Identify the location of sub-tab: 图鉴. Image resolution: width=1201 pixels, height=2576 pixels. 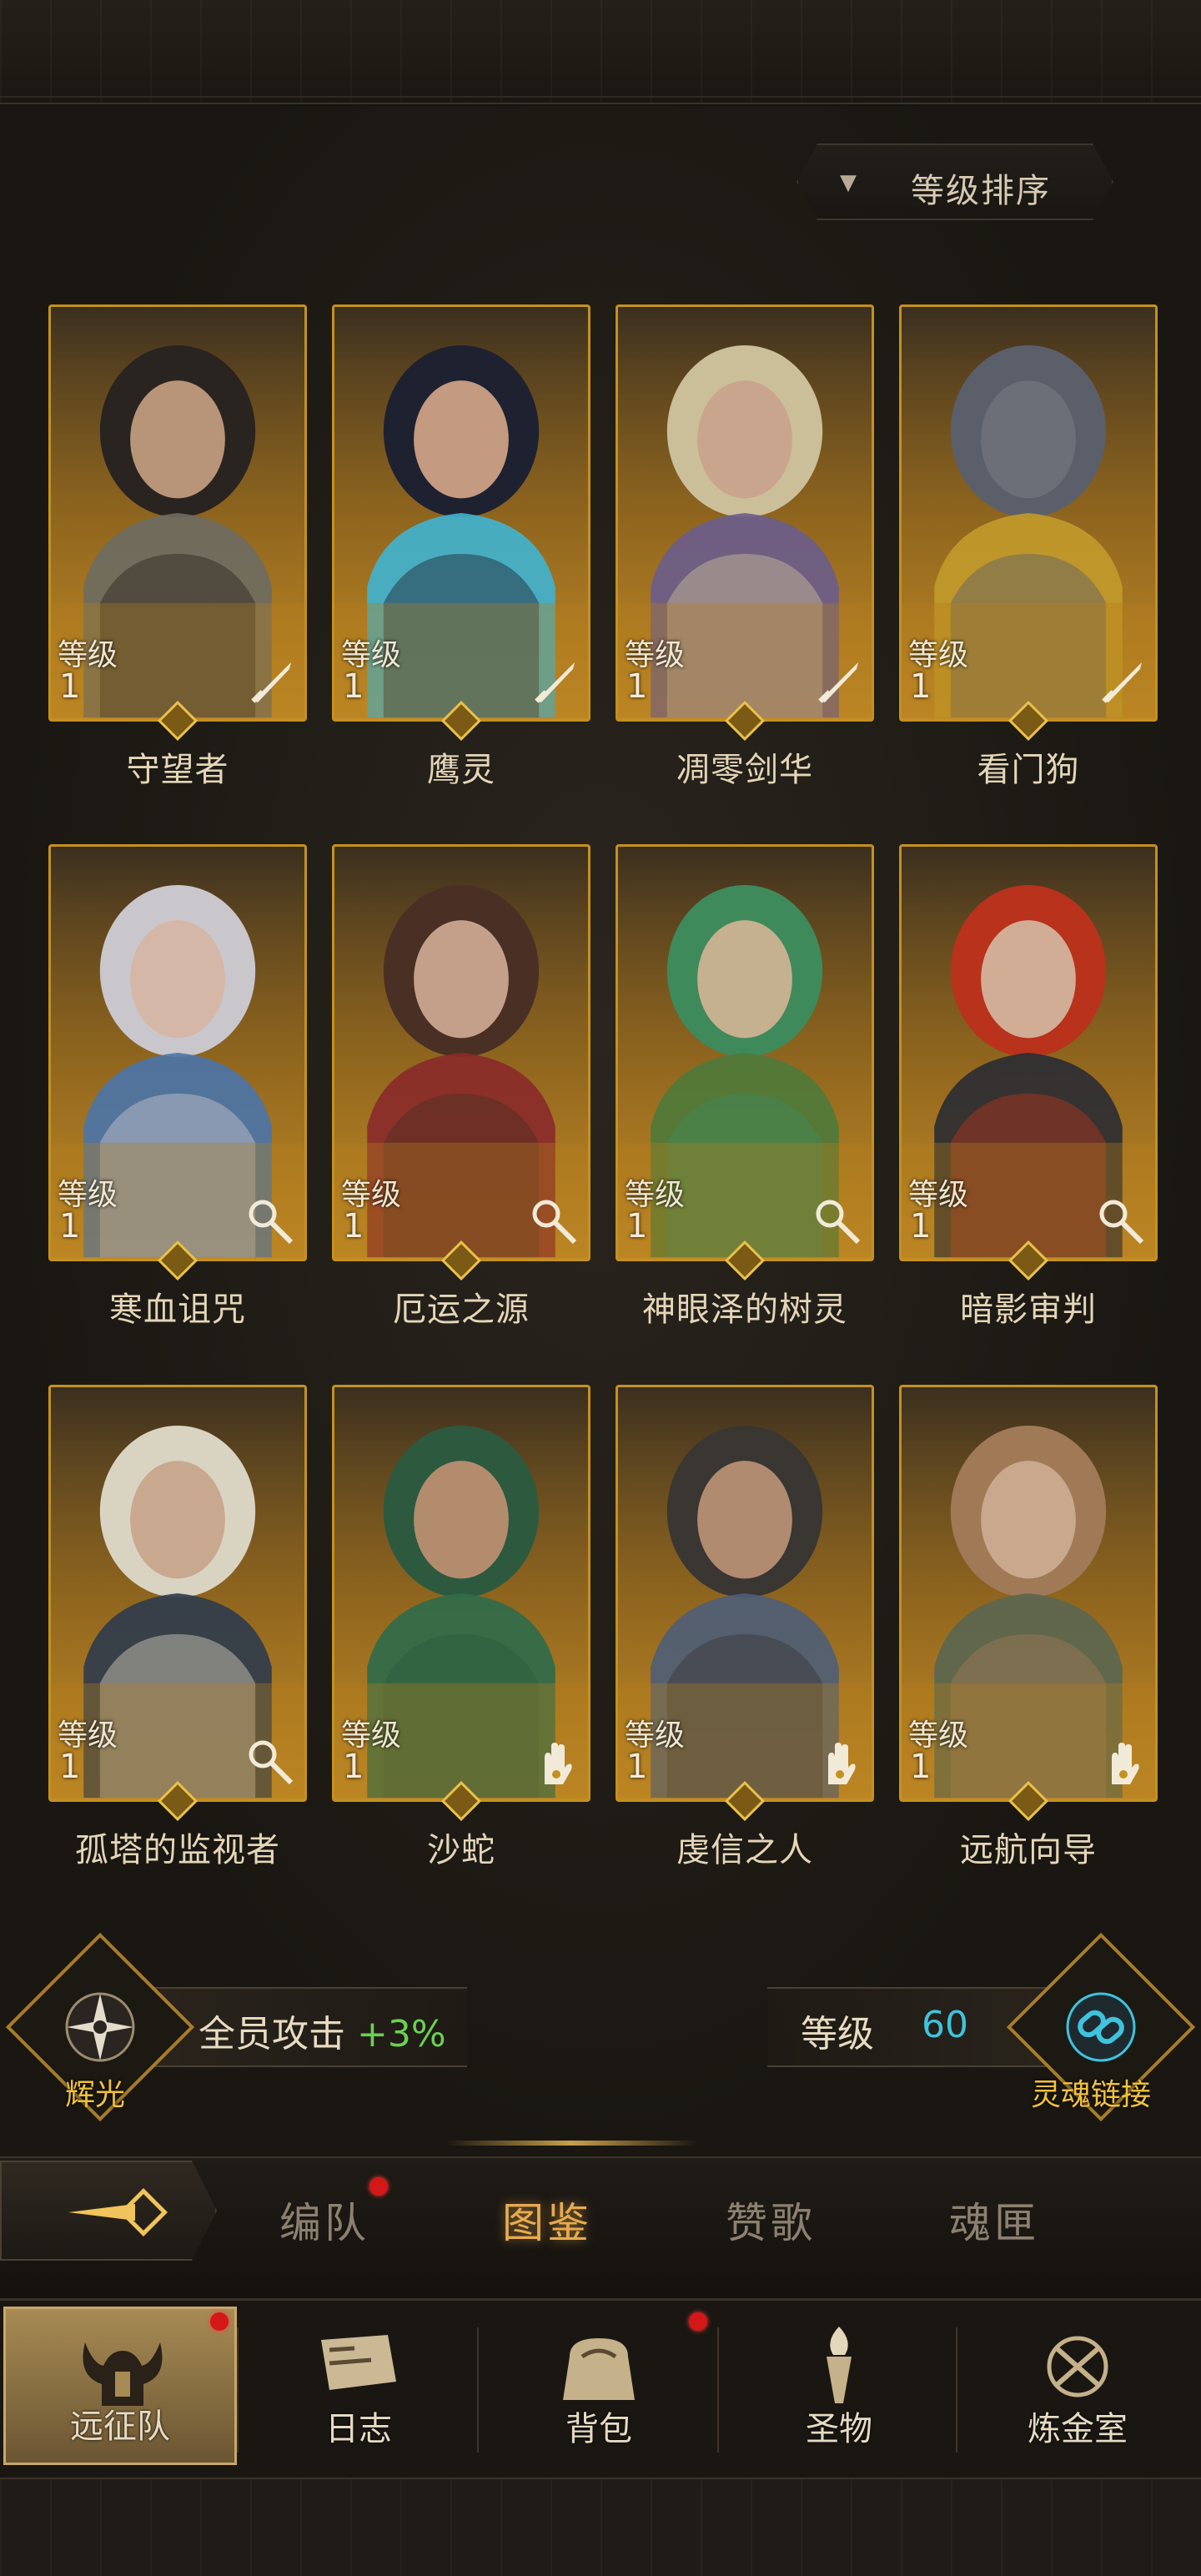
(547, 2220).